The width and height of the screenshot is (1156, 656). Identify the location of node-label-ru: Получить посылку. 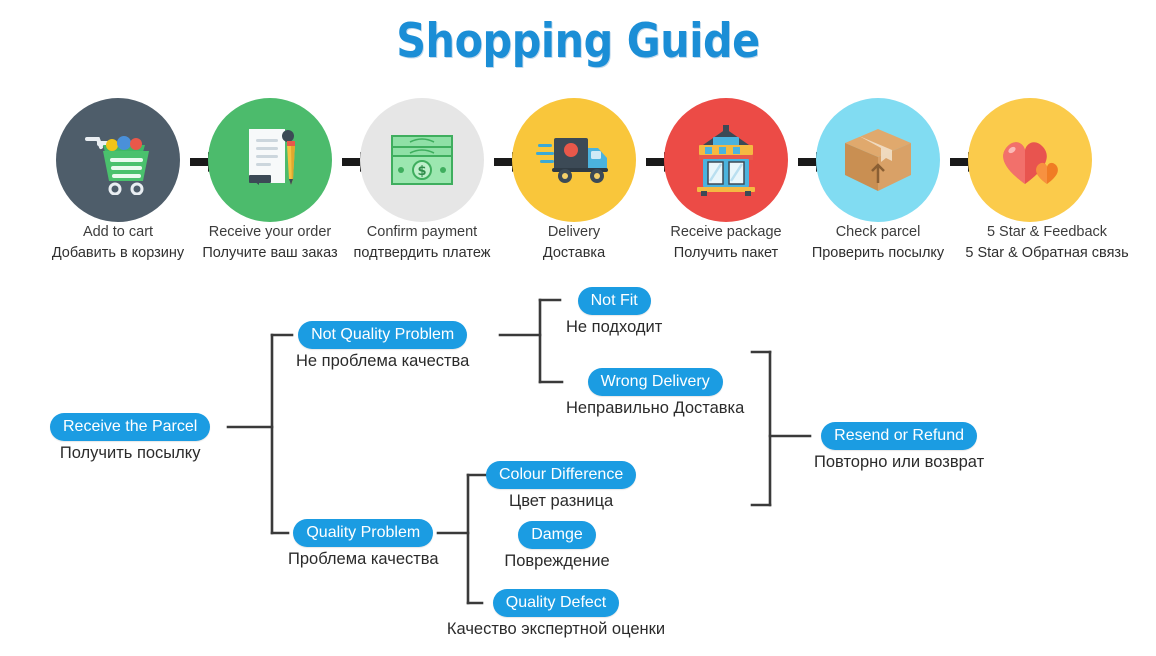
(130, 453).